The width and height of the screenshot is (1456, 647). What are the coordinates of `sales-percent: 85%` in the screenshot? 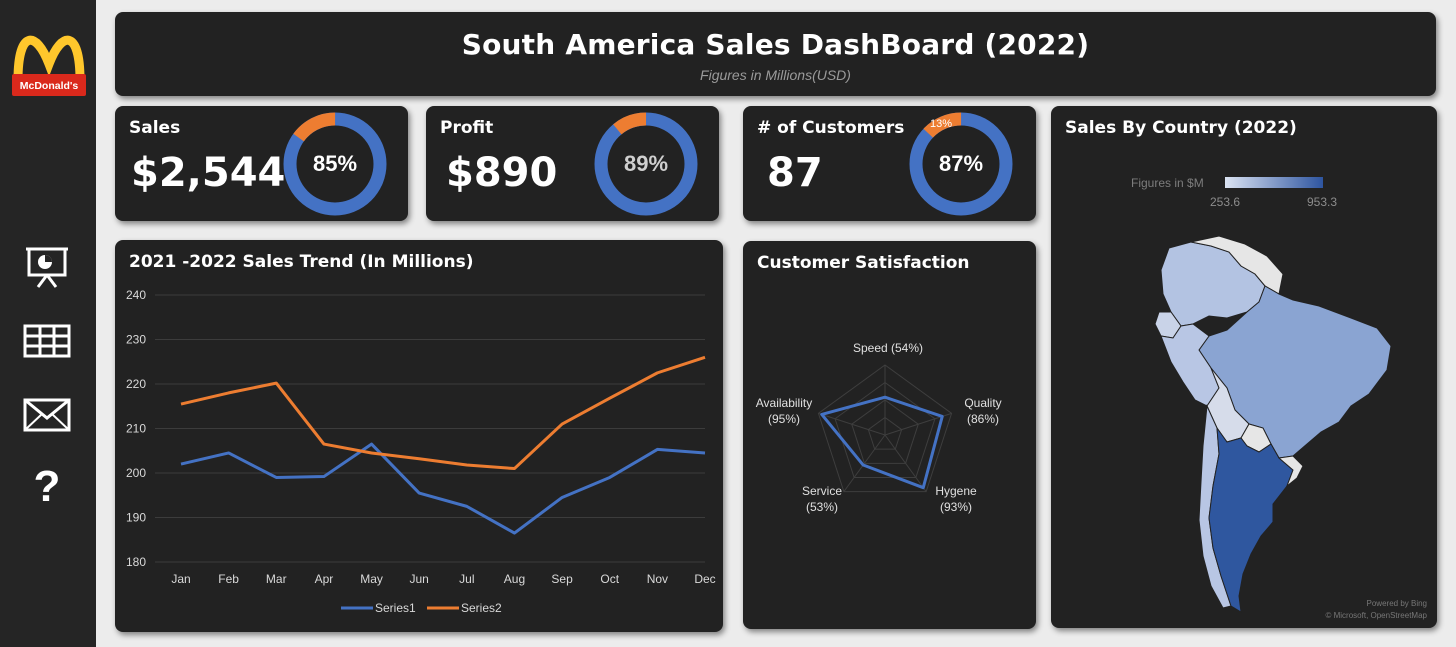 It's located at (335, 163).